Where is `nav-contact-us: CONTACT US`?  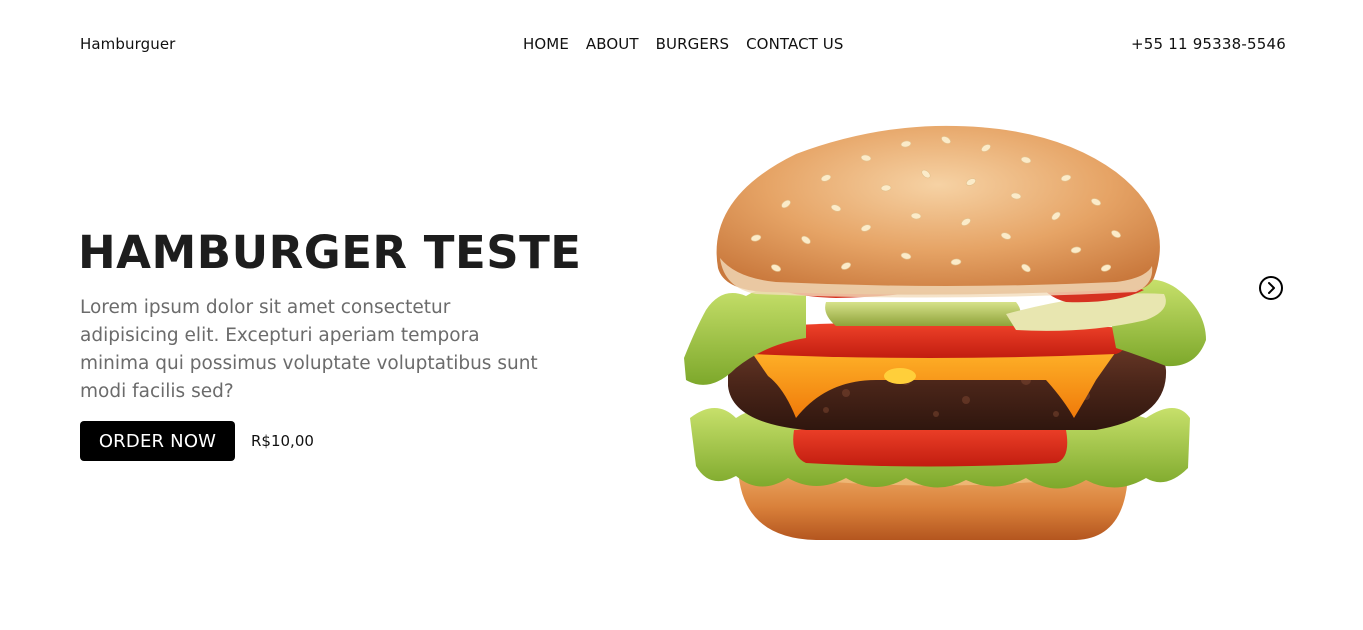 nav-contact-us: CONTACT US is located at coordinates (794, 44).